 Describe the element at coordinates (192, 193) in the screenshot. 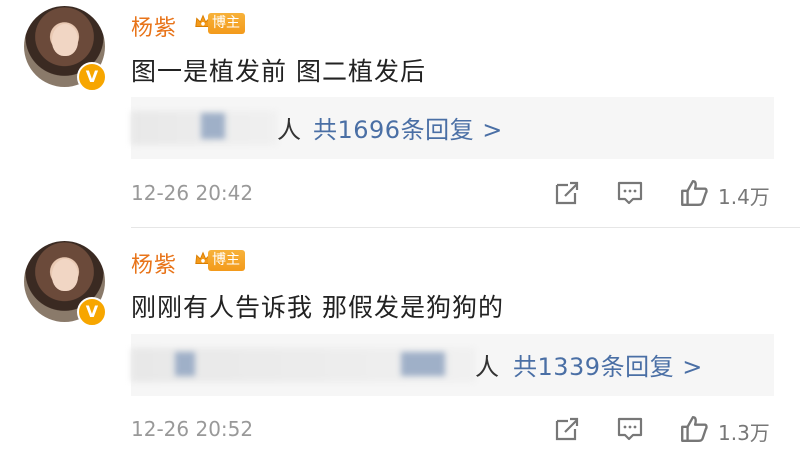

I see `timestamp: 12-26 20:42` at that location.